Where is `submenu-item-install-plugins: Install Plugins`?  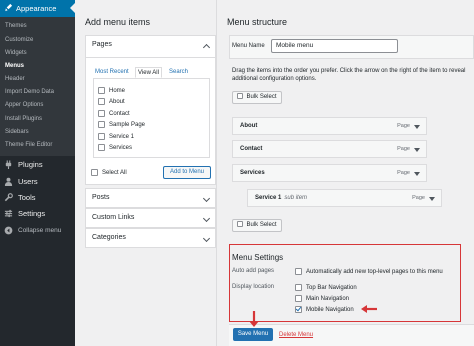
submenu-item-install-plugins: Install Plugins is located at coordinates (23, 119).